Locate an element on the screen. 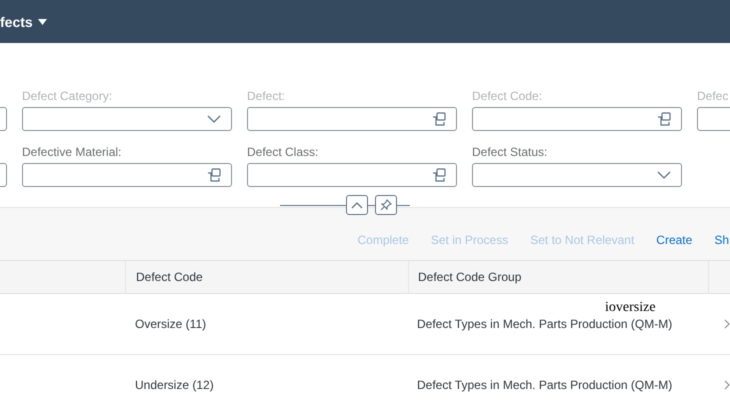 The width and height of the screenshot is (730, 410). table-row: Undersize (12) Defect Types in Mech. Parts Production (QM-M) is located at coordinates (365, 382).